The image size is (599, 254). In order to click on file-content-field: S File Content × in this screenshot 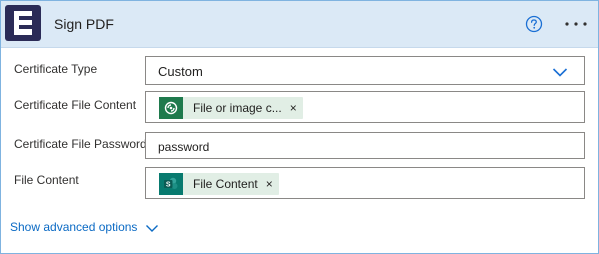, I will do `click(365, 183)`.